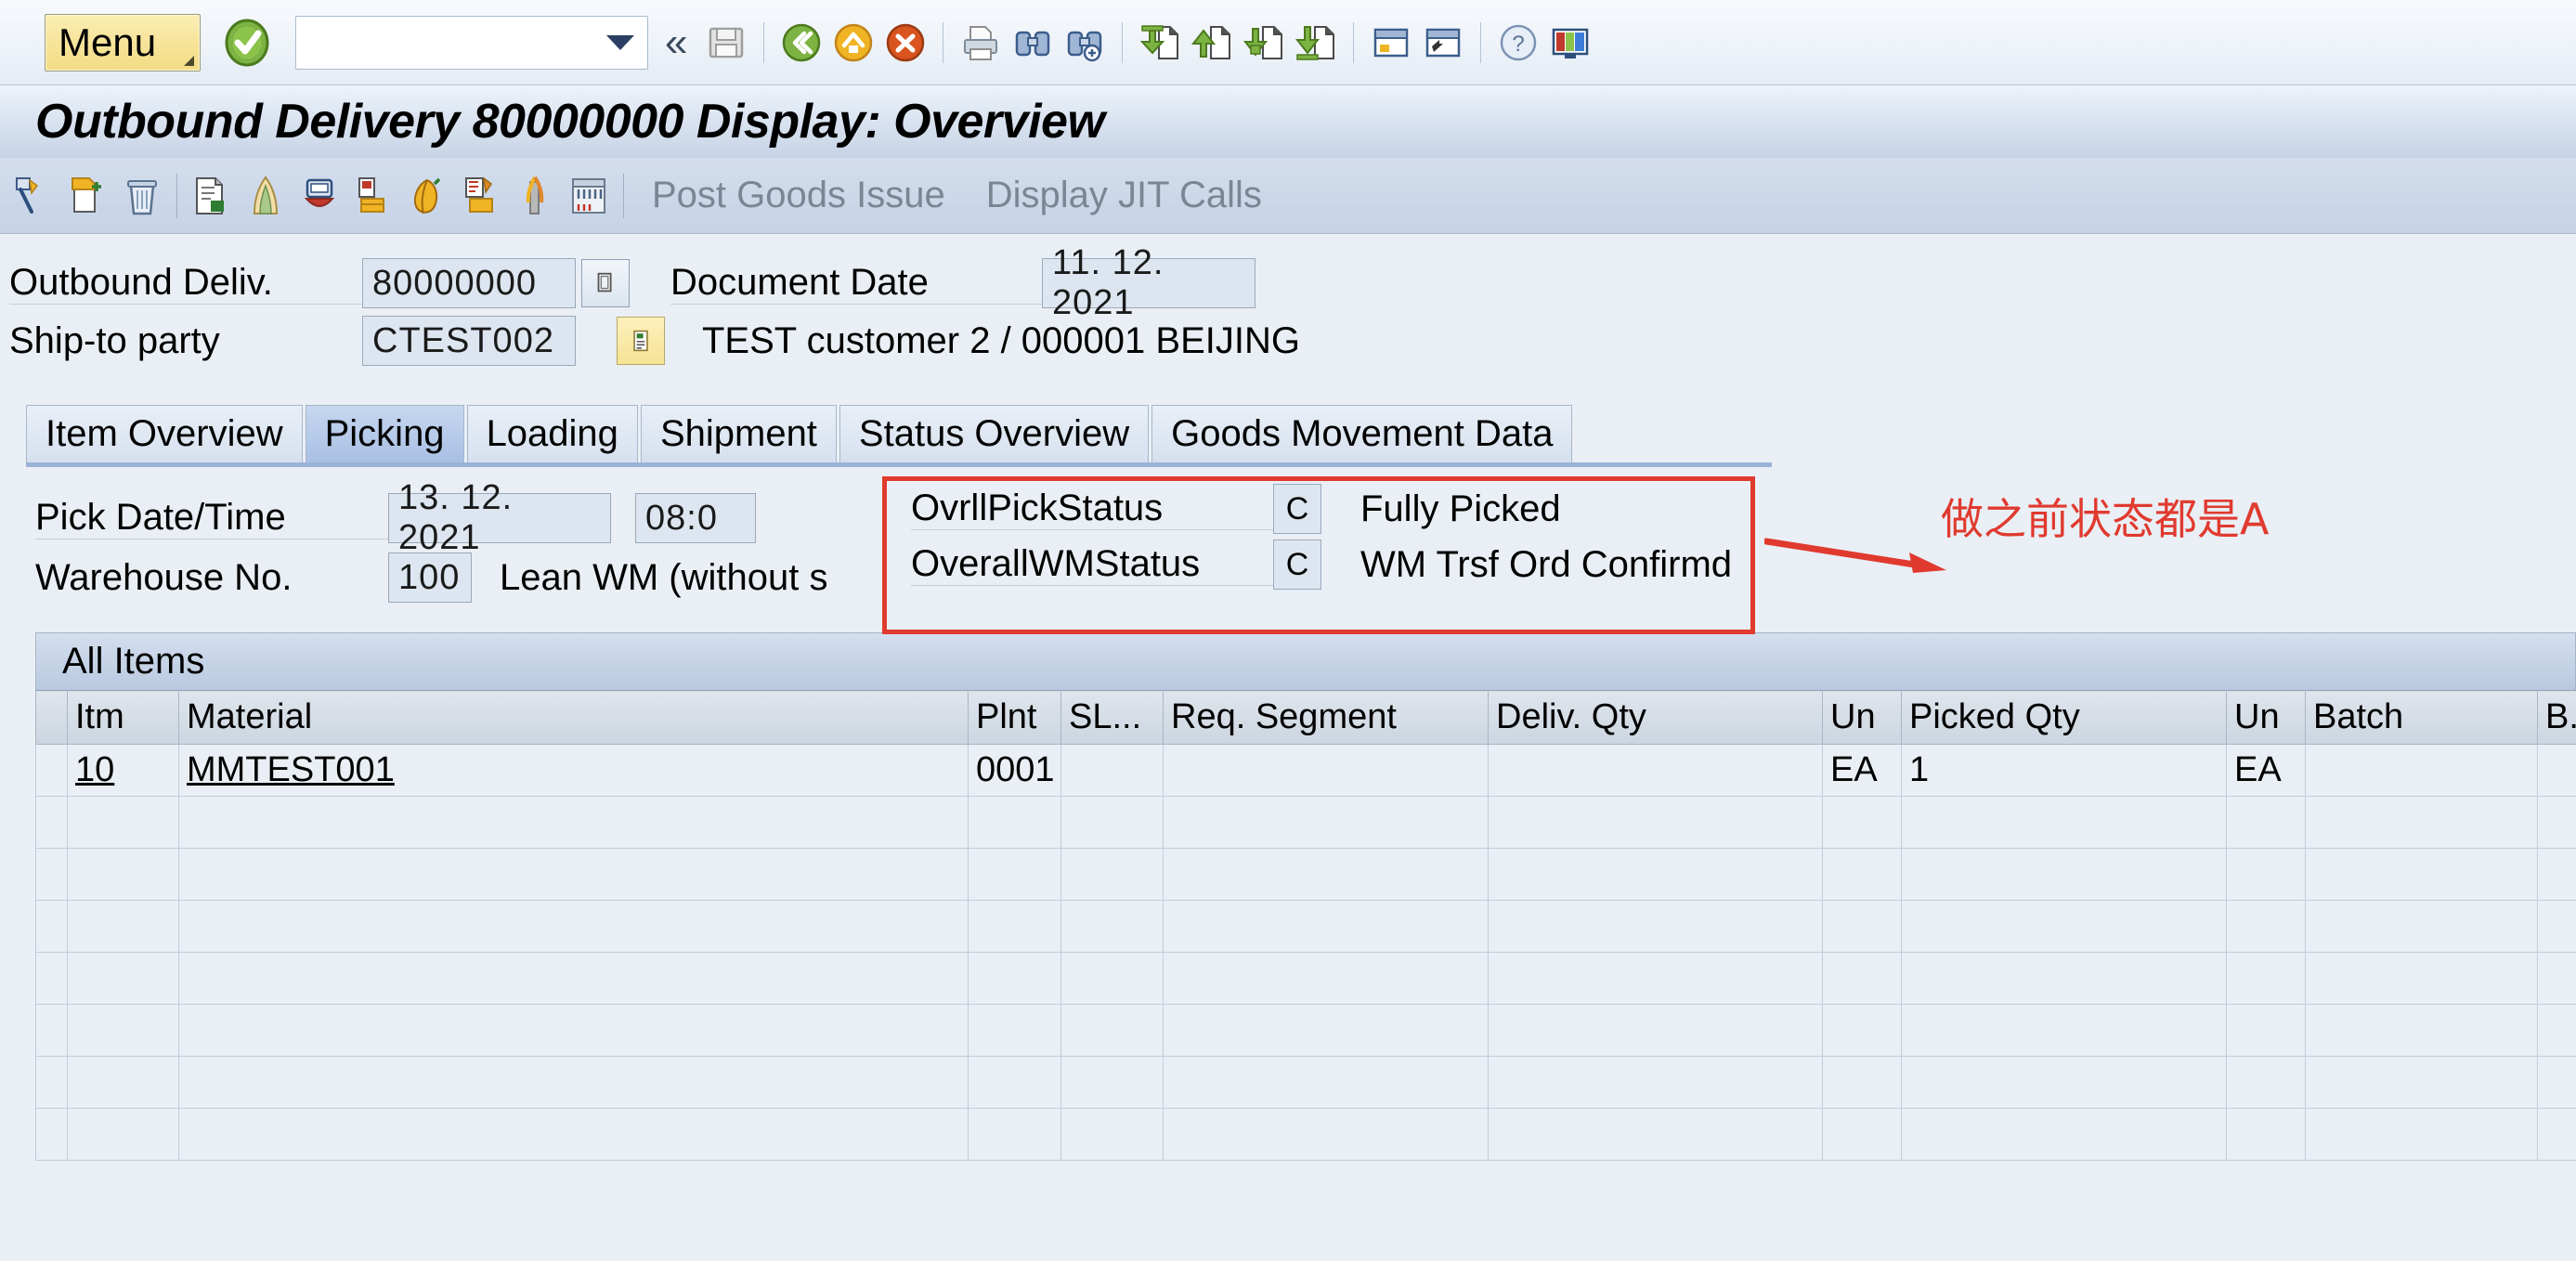  Describe the element at coordinates (469, 341) in the screenshot. I see `ship-to-party-input: CTEST002` at that location.